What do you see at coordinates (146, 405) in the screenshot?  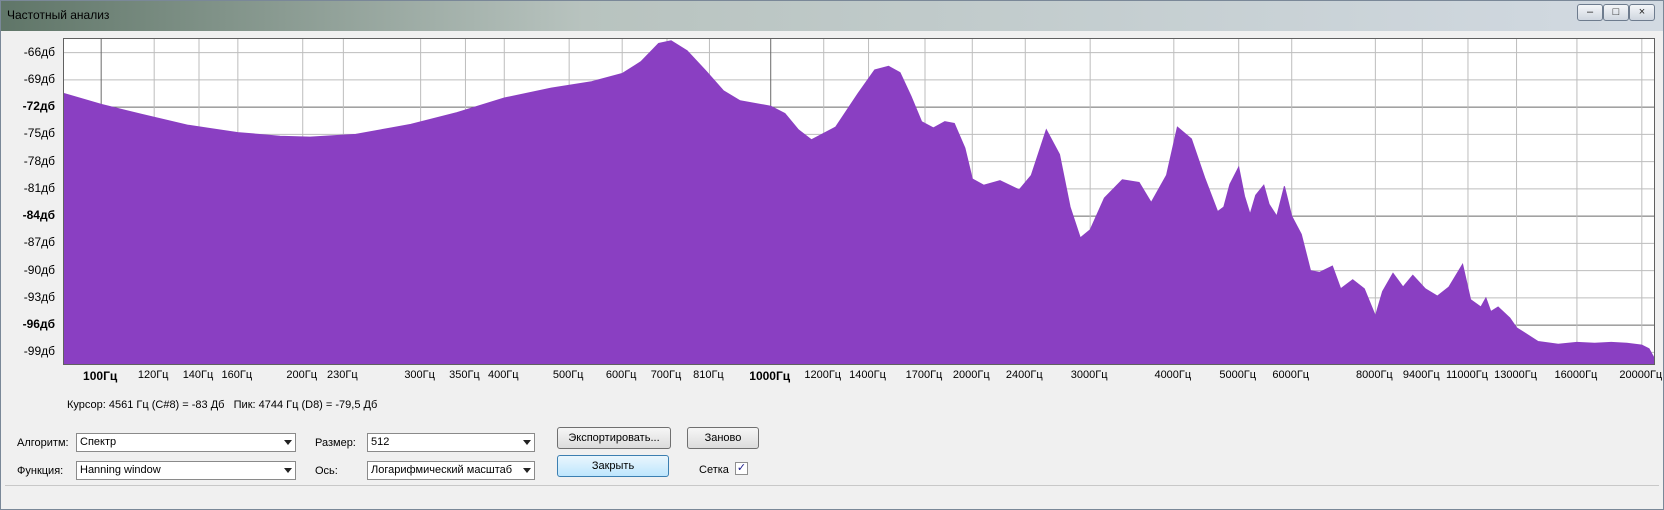 I see `cursor-readout: Курсор: 4561 Гц (C#8) = -83 Дб` at bounding box center [146, 405].